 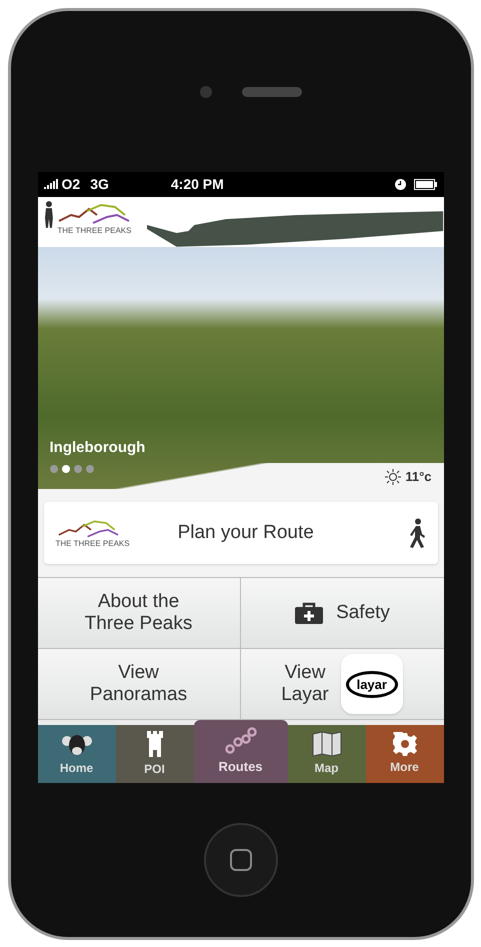 What do you see at coordinates (98, 448) in the screenshot?
I see `location-caption: Ingleborough` at bounding box center [98, 448].